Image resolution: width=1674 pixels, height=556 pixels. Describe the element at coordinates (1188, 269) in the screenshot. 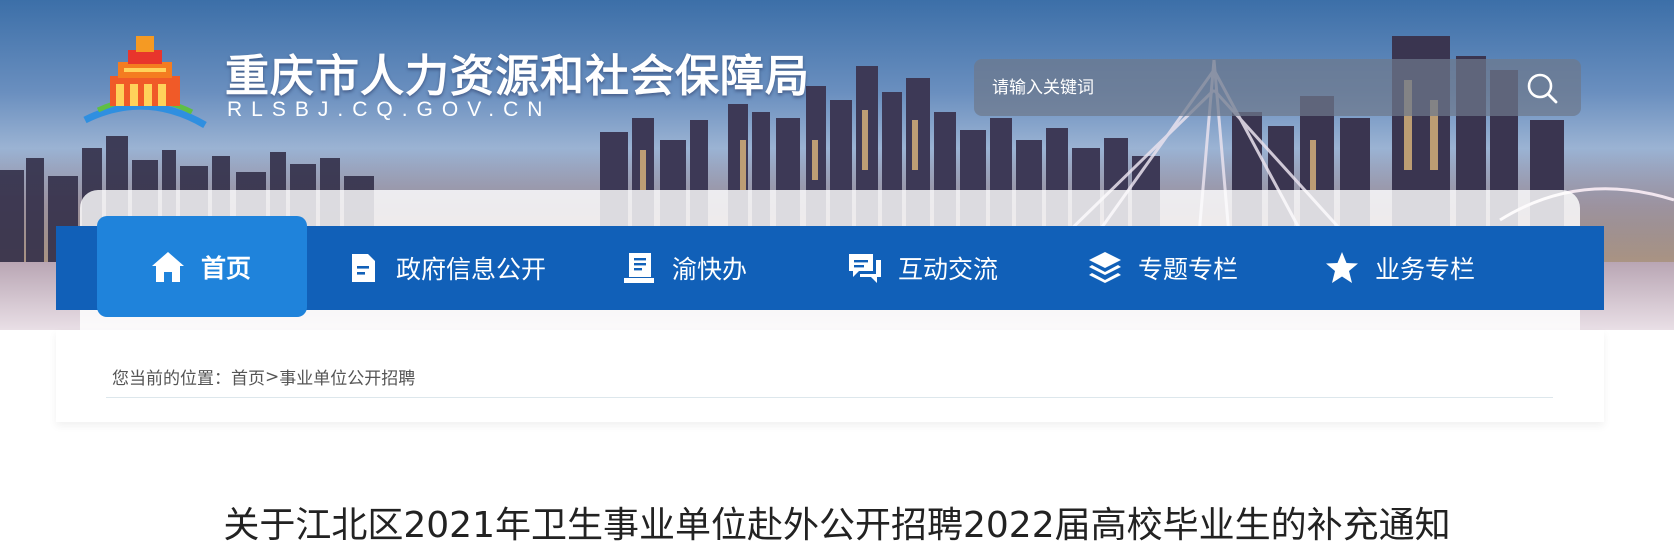

I see `nav-item-label: 专题专栏` at that location.